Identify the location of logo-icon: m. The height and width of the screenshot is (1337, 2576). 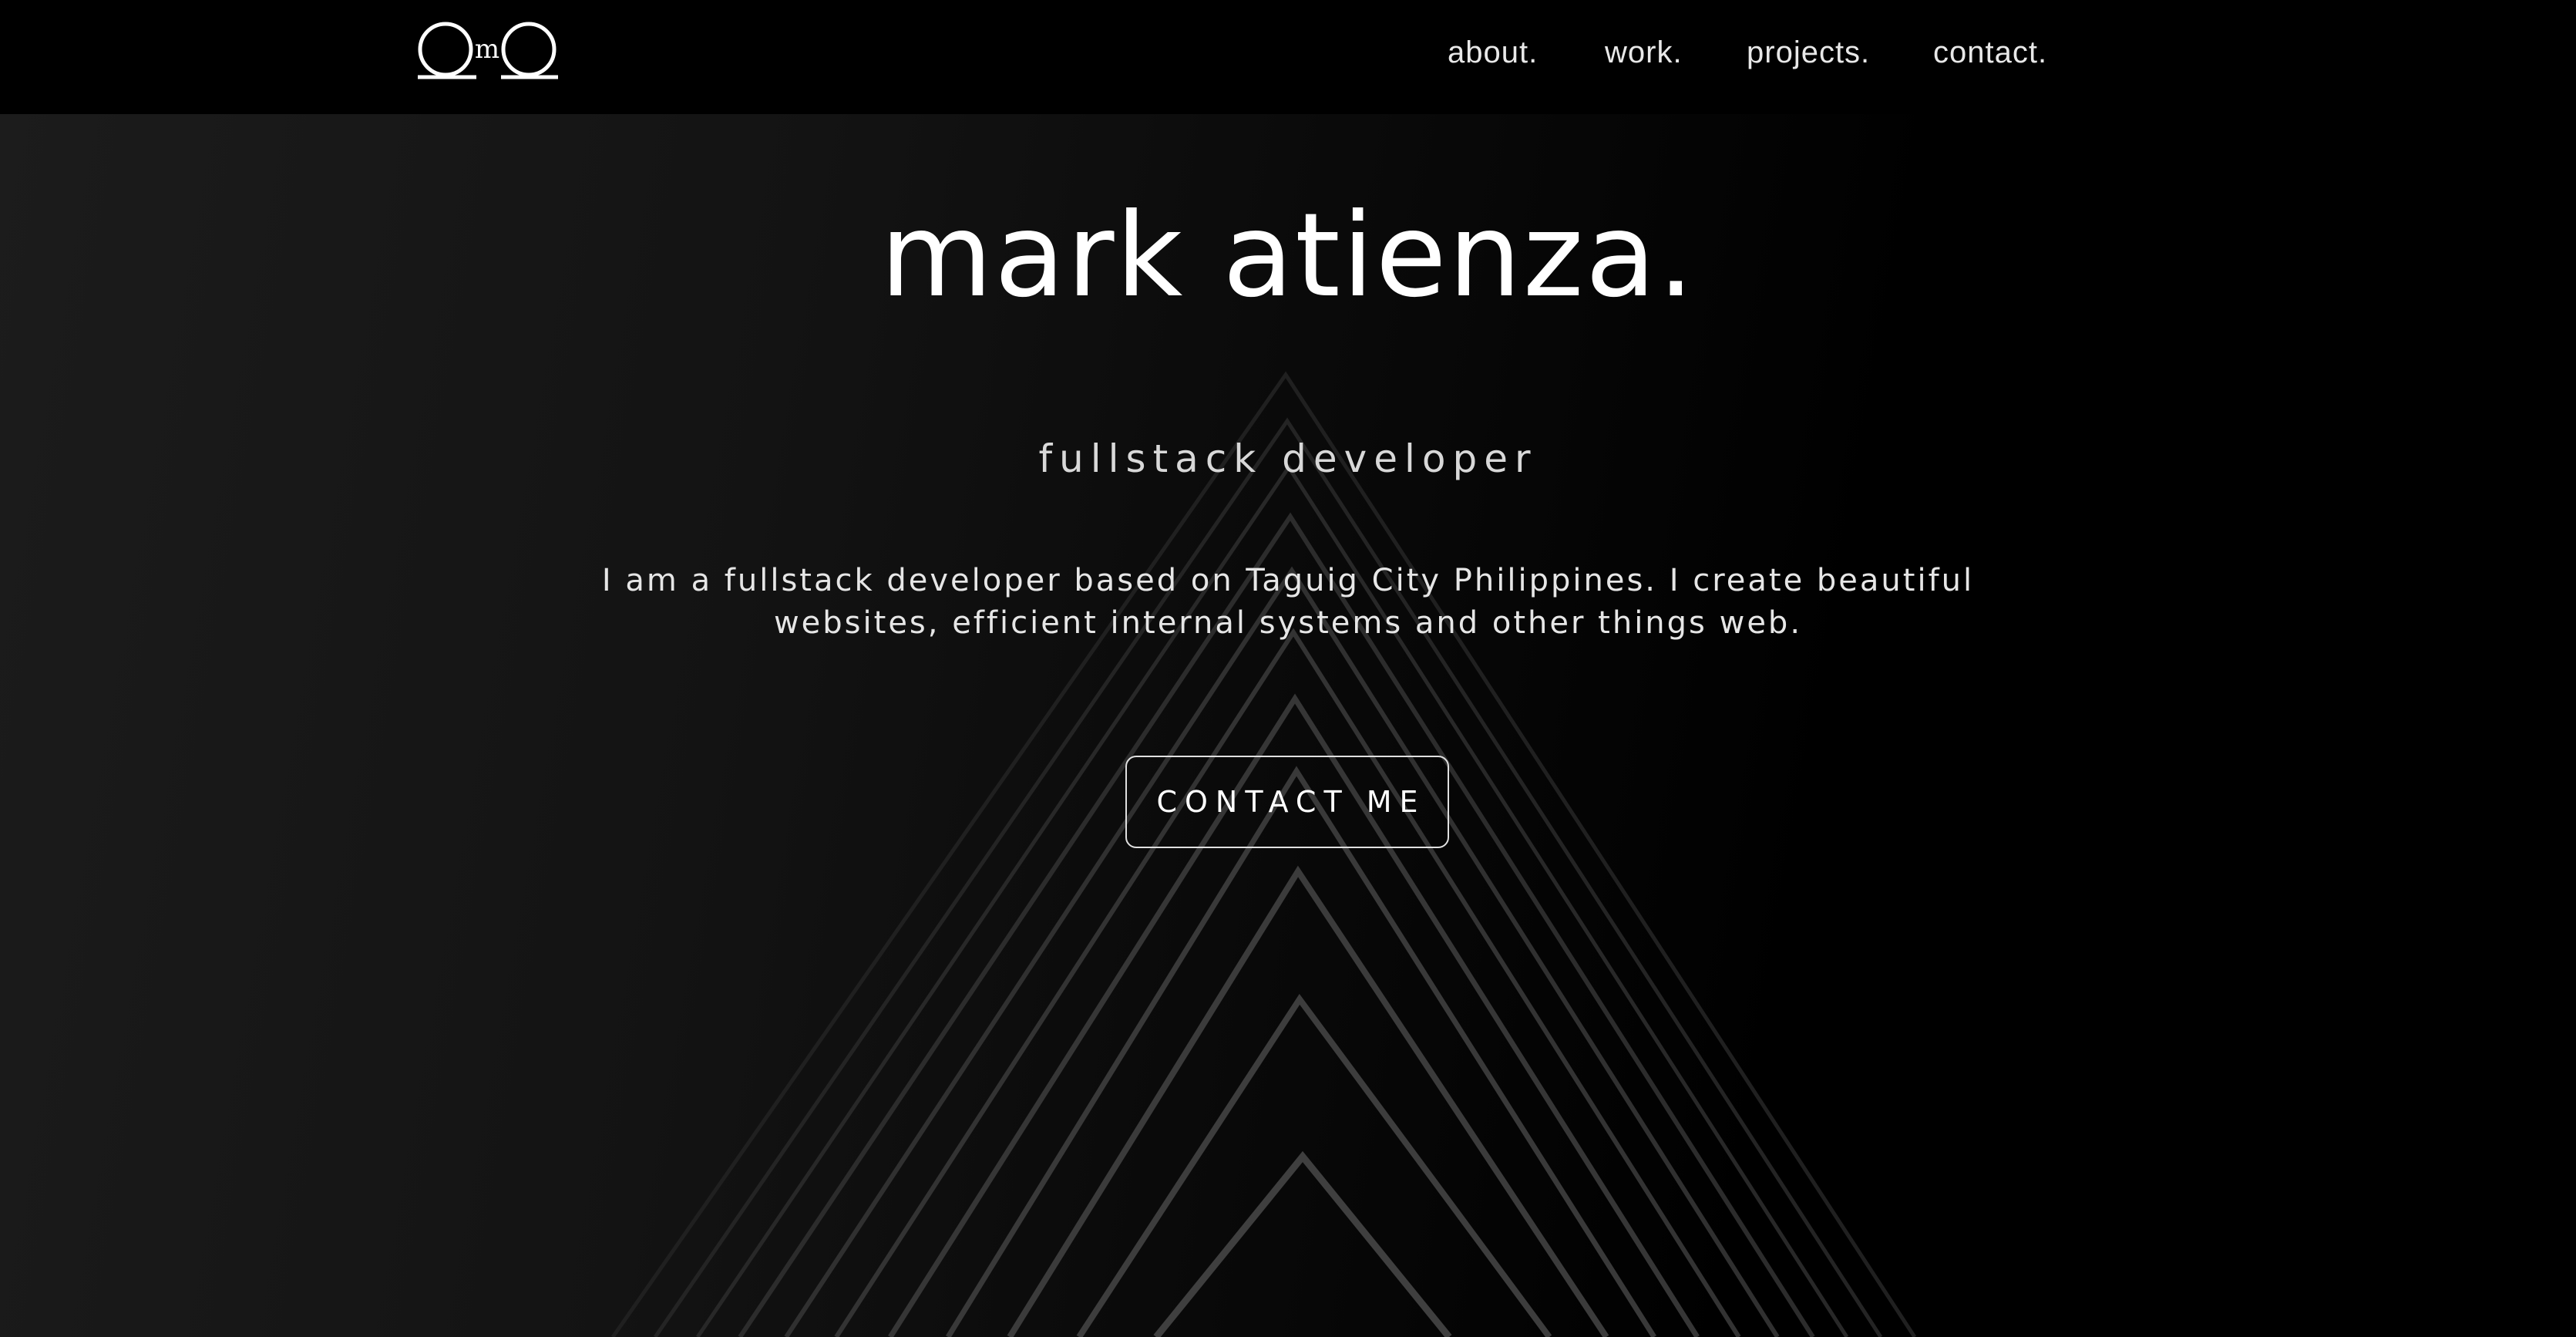
(488, 50).